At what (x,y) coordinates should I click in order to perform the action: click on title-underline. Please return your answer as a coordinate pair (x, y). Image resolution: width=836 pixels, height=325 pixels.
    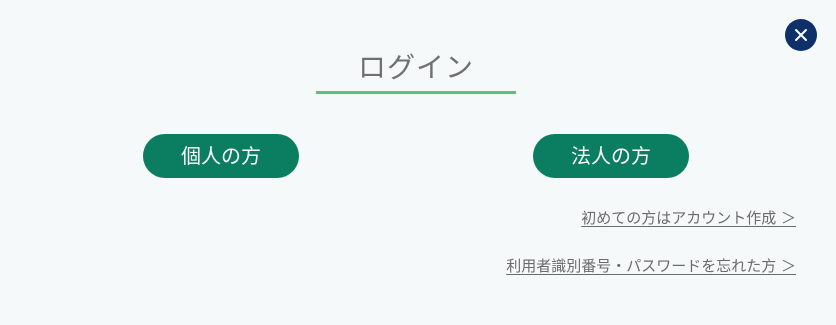
    Looking at the image, I should click on (416, 92).